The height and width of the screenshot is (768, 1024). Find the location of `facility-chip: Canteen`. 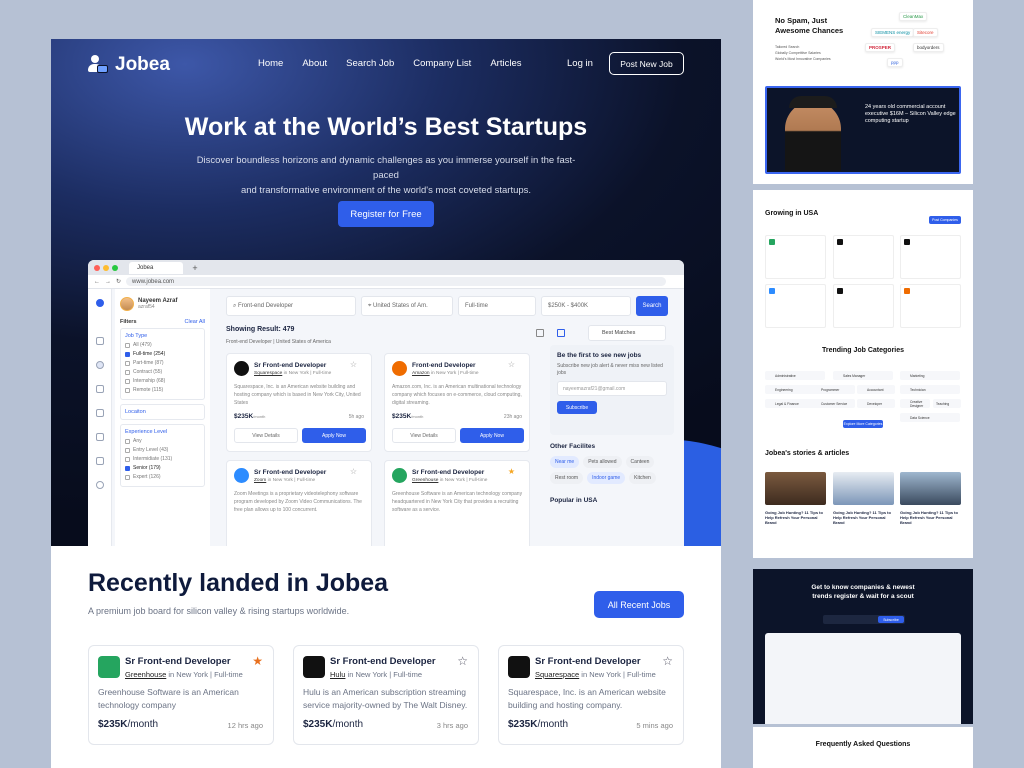

facility-chip: Canteen is located at coordinates (640, 462).